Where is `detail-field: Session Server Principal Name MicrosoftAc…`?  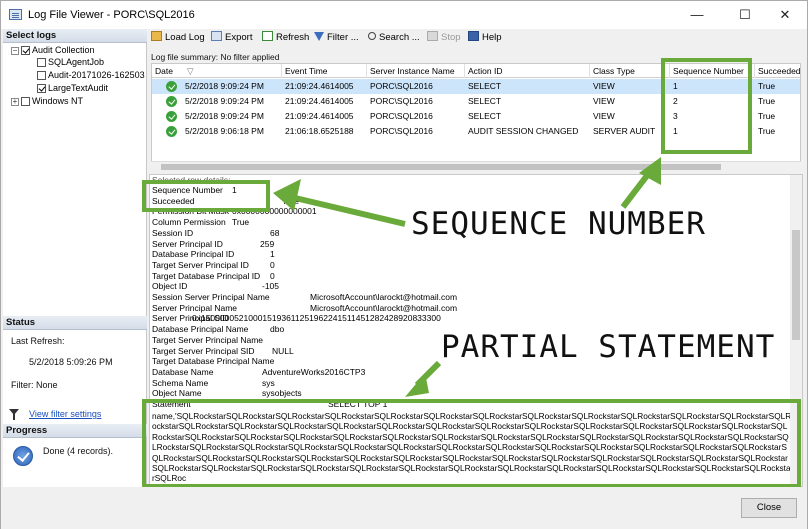
detail-field: Session Server Principal Name MicrosoftAc… is located at coordinates (304, 297).